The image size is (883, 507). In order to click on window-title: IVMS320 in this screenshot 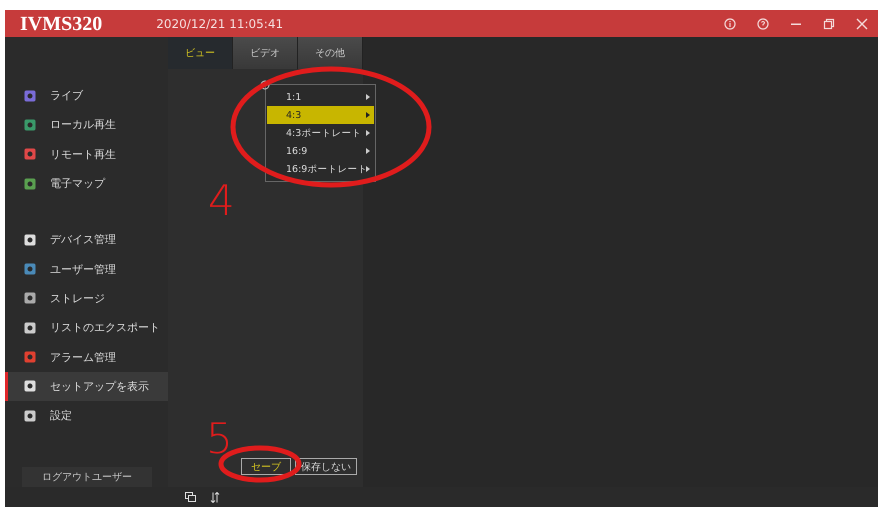, I will do `click(61, 24)`.